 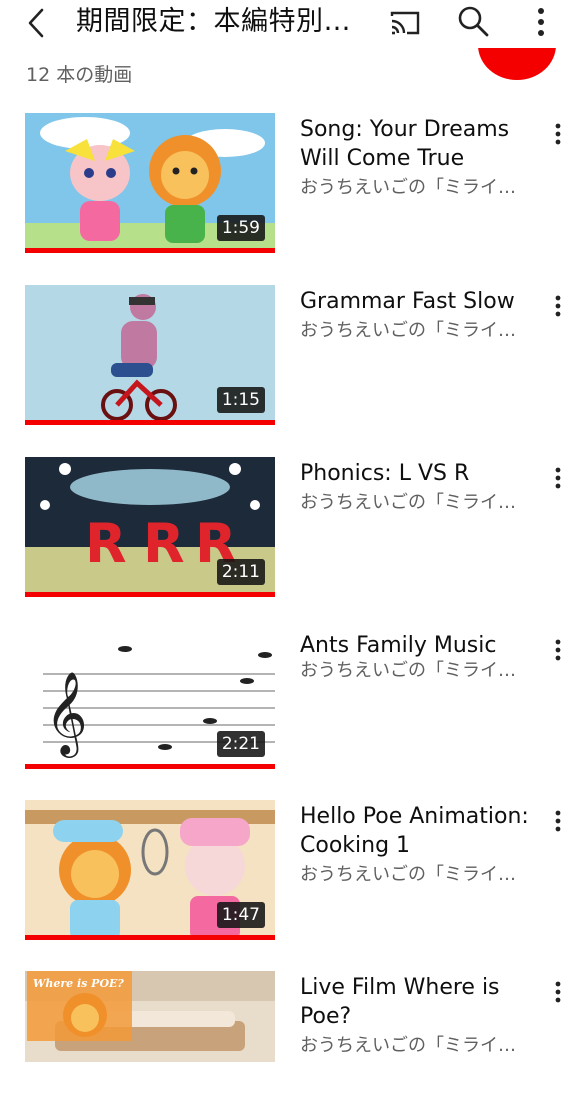 I want to click on room-with-lion-image: Where is POE?, so click(x=150, y=1016).